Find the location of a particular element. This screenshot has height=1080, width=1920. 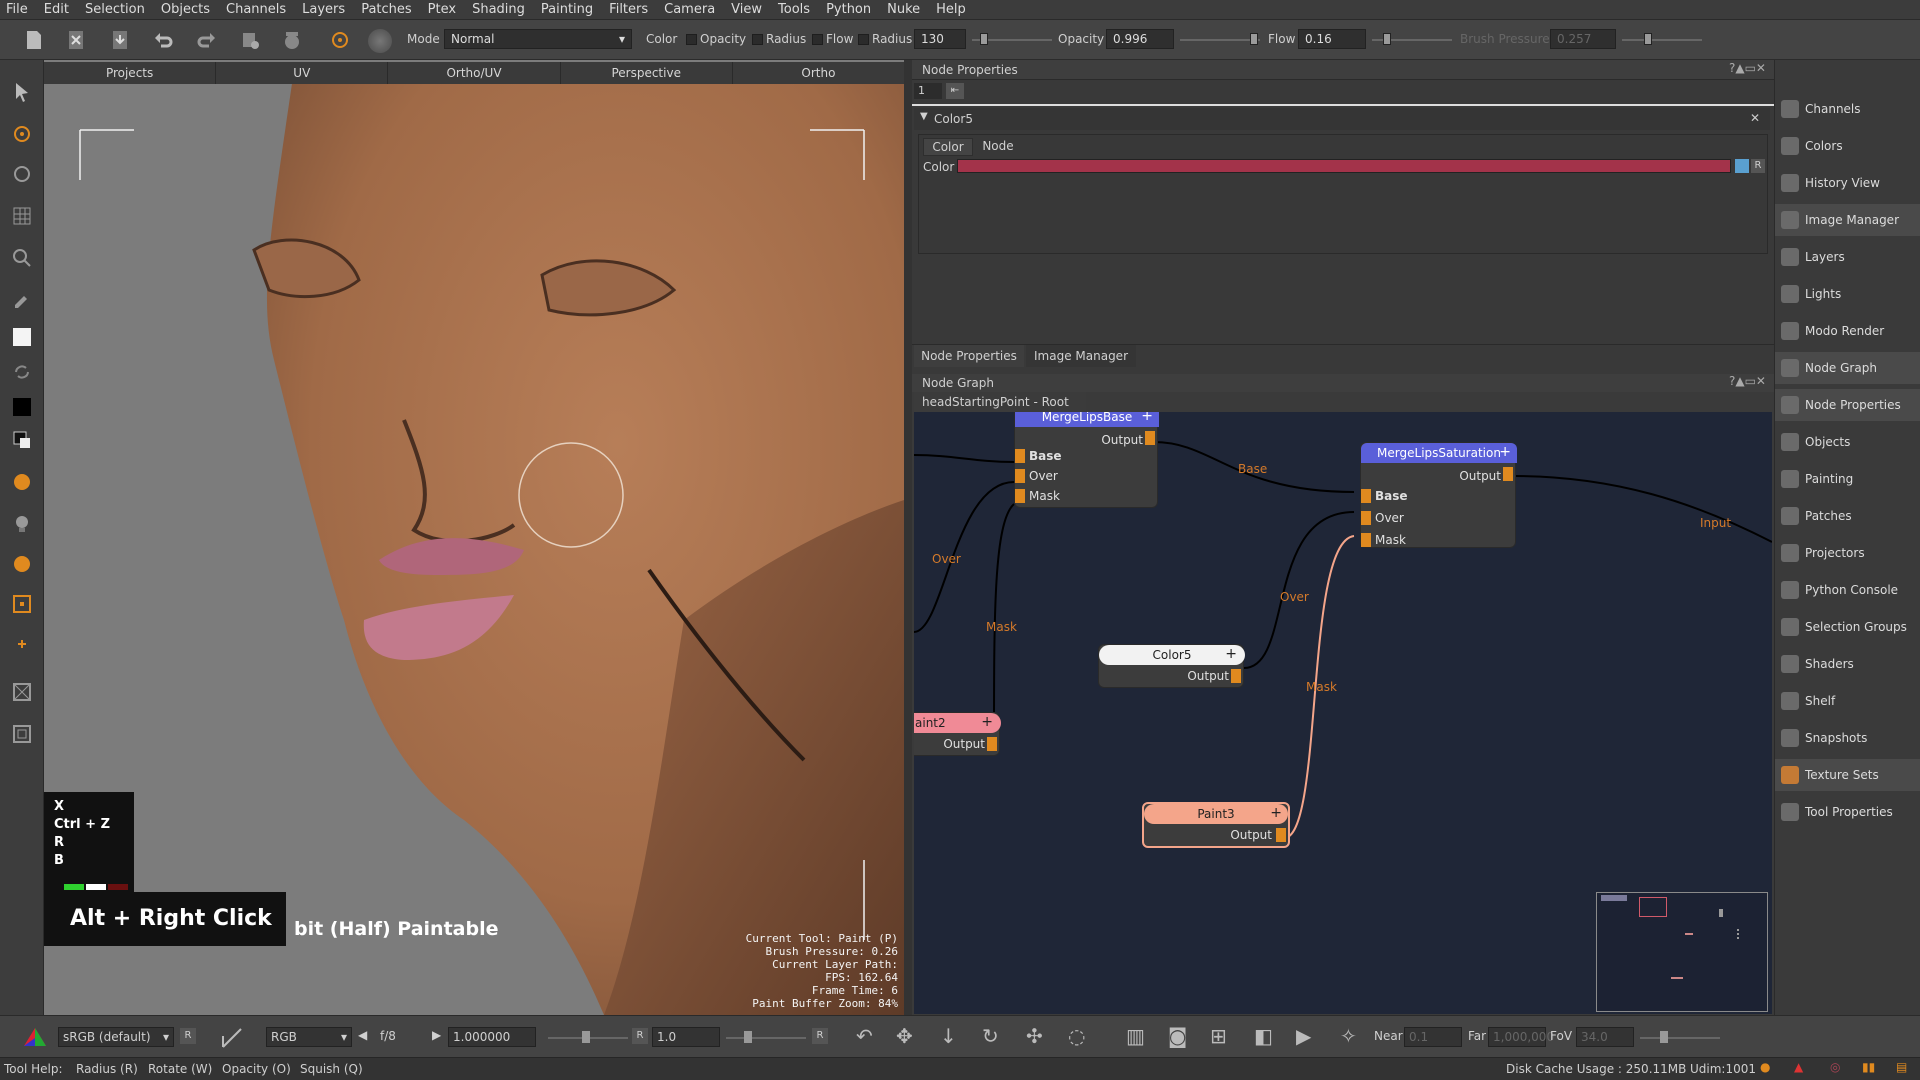

merge-lips-saturation-mask-port is located at coordinates (1366, 540).